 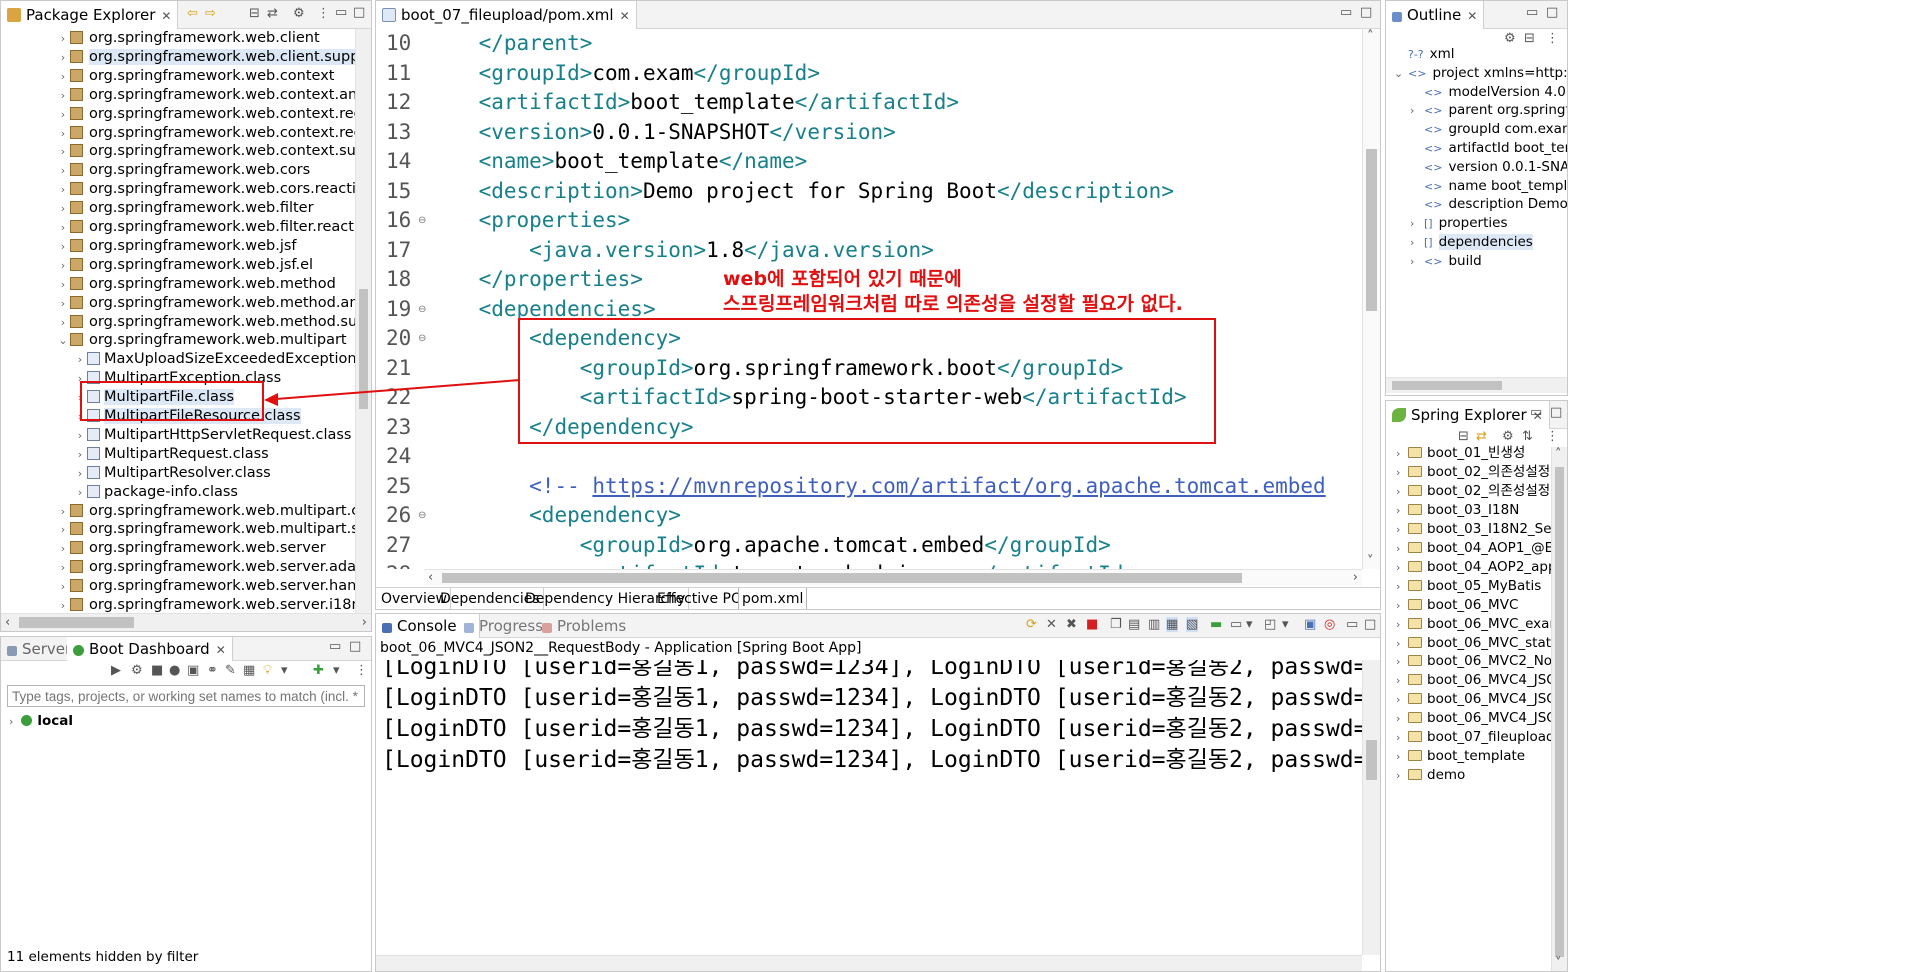 I want to click on outline-node: <> name boot_template, so click(x=1488, y=186).